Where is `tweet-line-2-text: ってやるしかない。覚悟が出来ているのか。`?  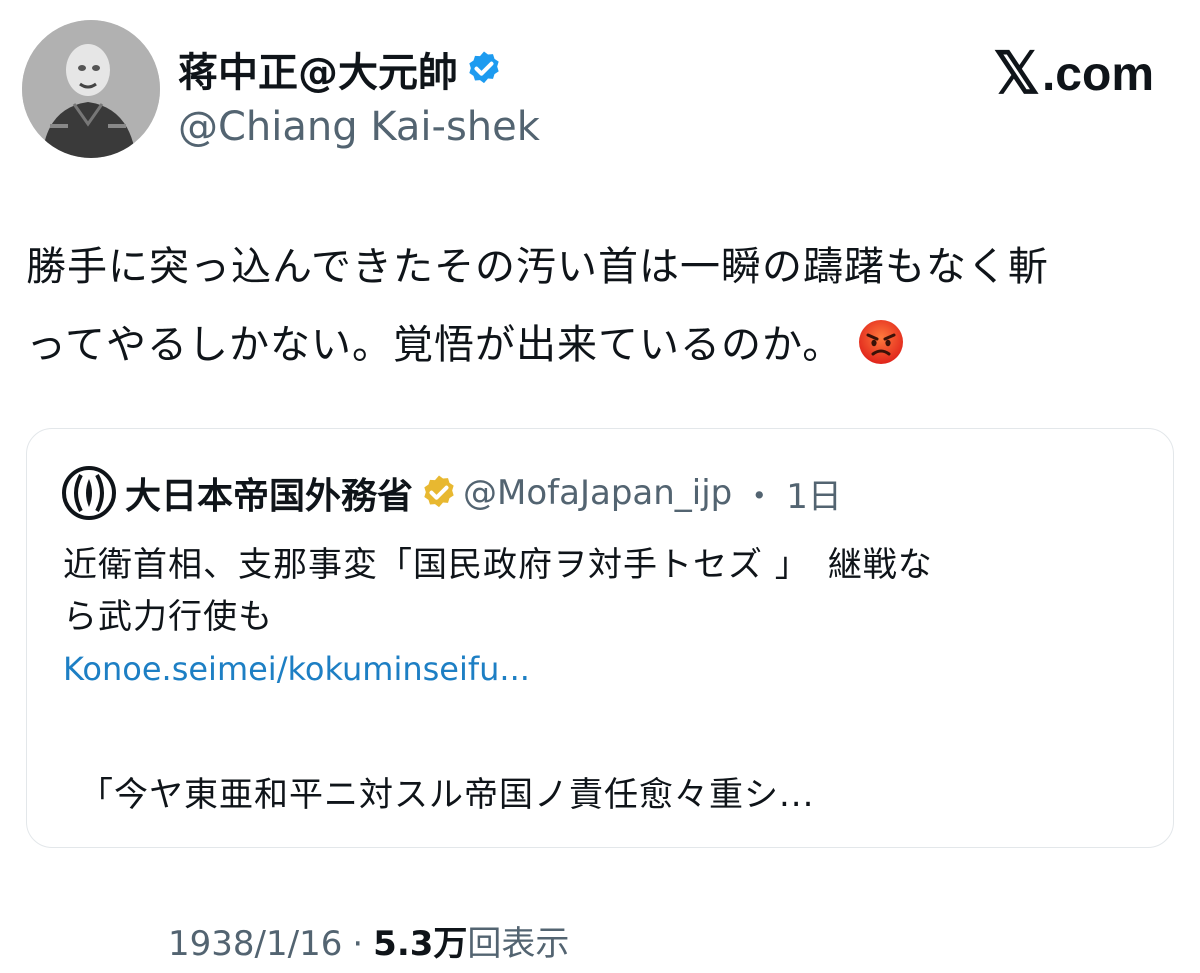
tweet-line-2-text: ってやるしかない。覚悟が出来ているのか。 is located at coordinates (435, 345).